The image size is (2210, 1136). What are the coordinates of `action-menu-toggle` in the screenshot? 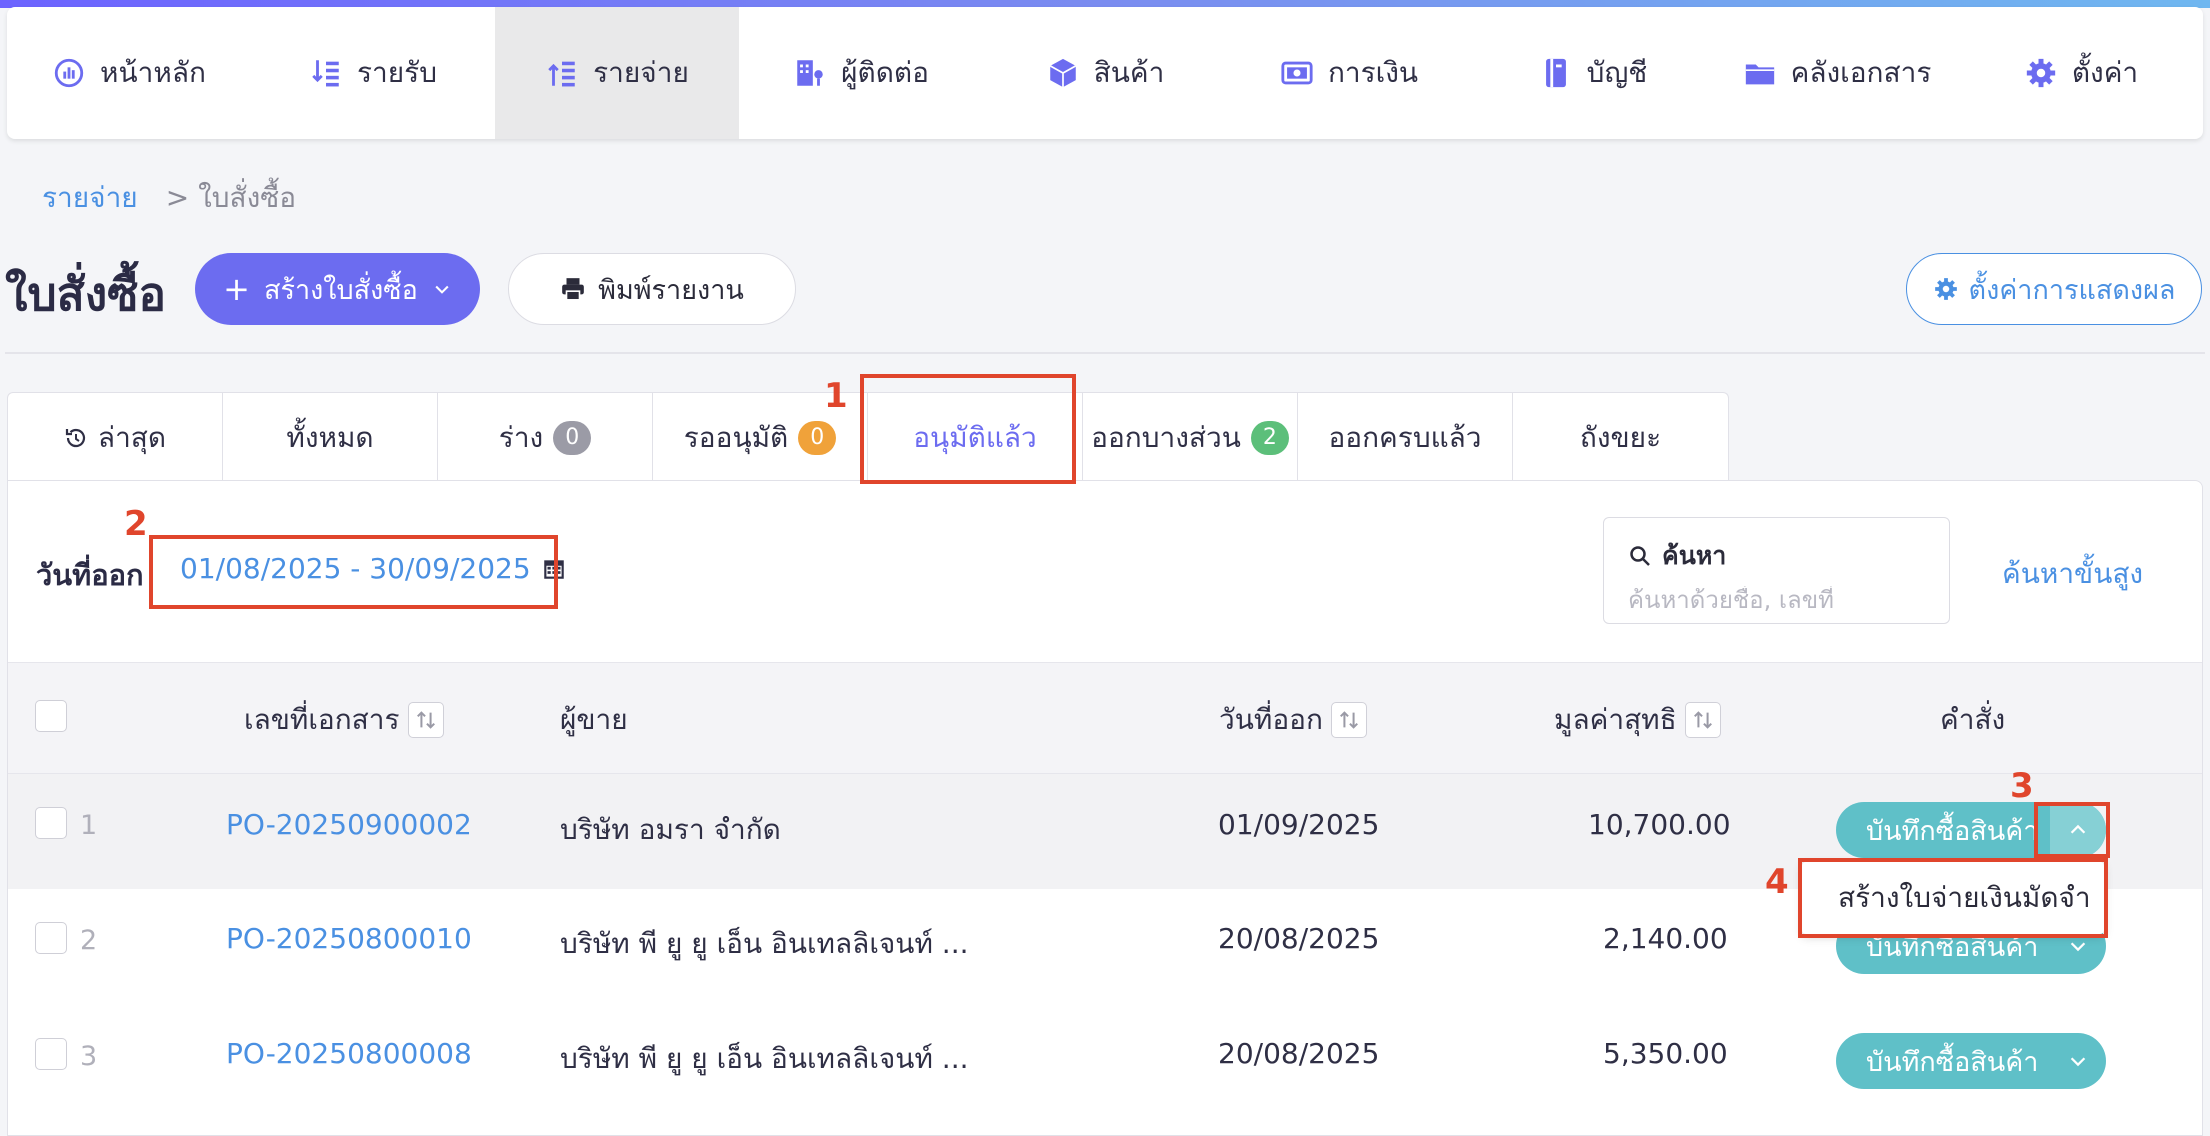 It's located at (2078, 1061).